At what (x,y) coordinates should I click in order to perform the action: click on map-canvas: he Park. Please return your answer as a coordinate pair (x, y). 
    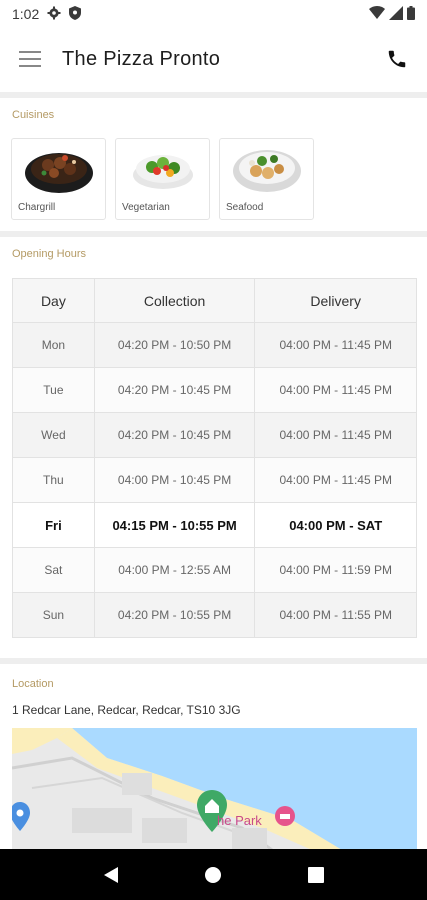
    Looking at the image, I should click on (214, 789).